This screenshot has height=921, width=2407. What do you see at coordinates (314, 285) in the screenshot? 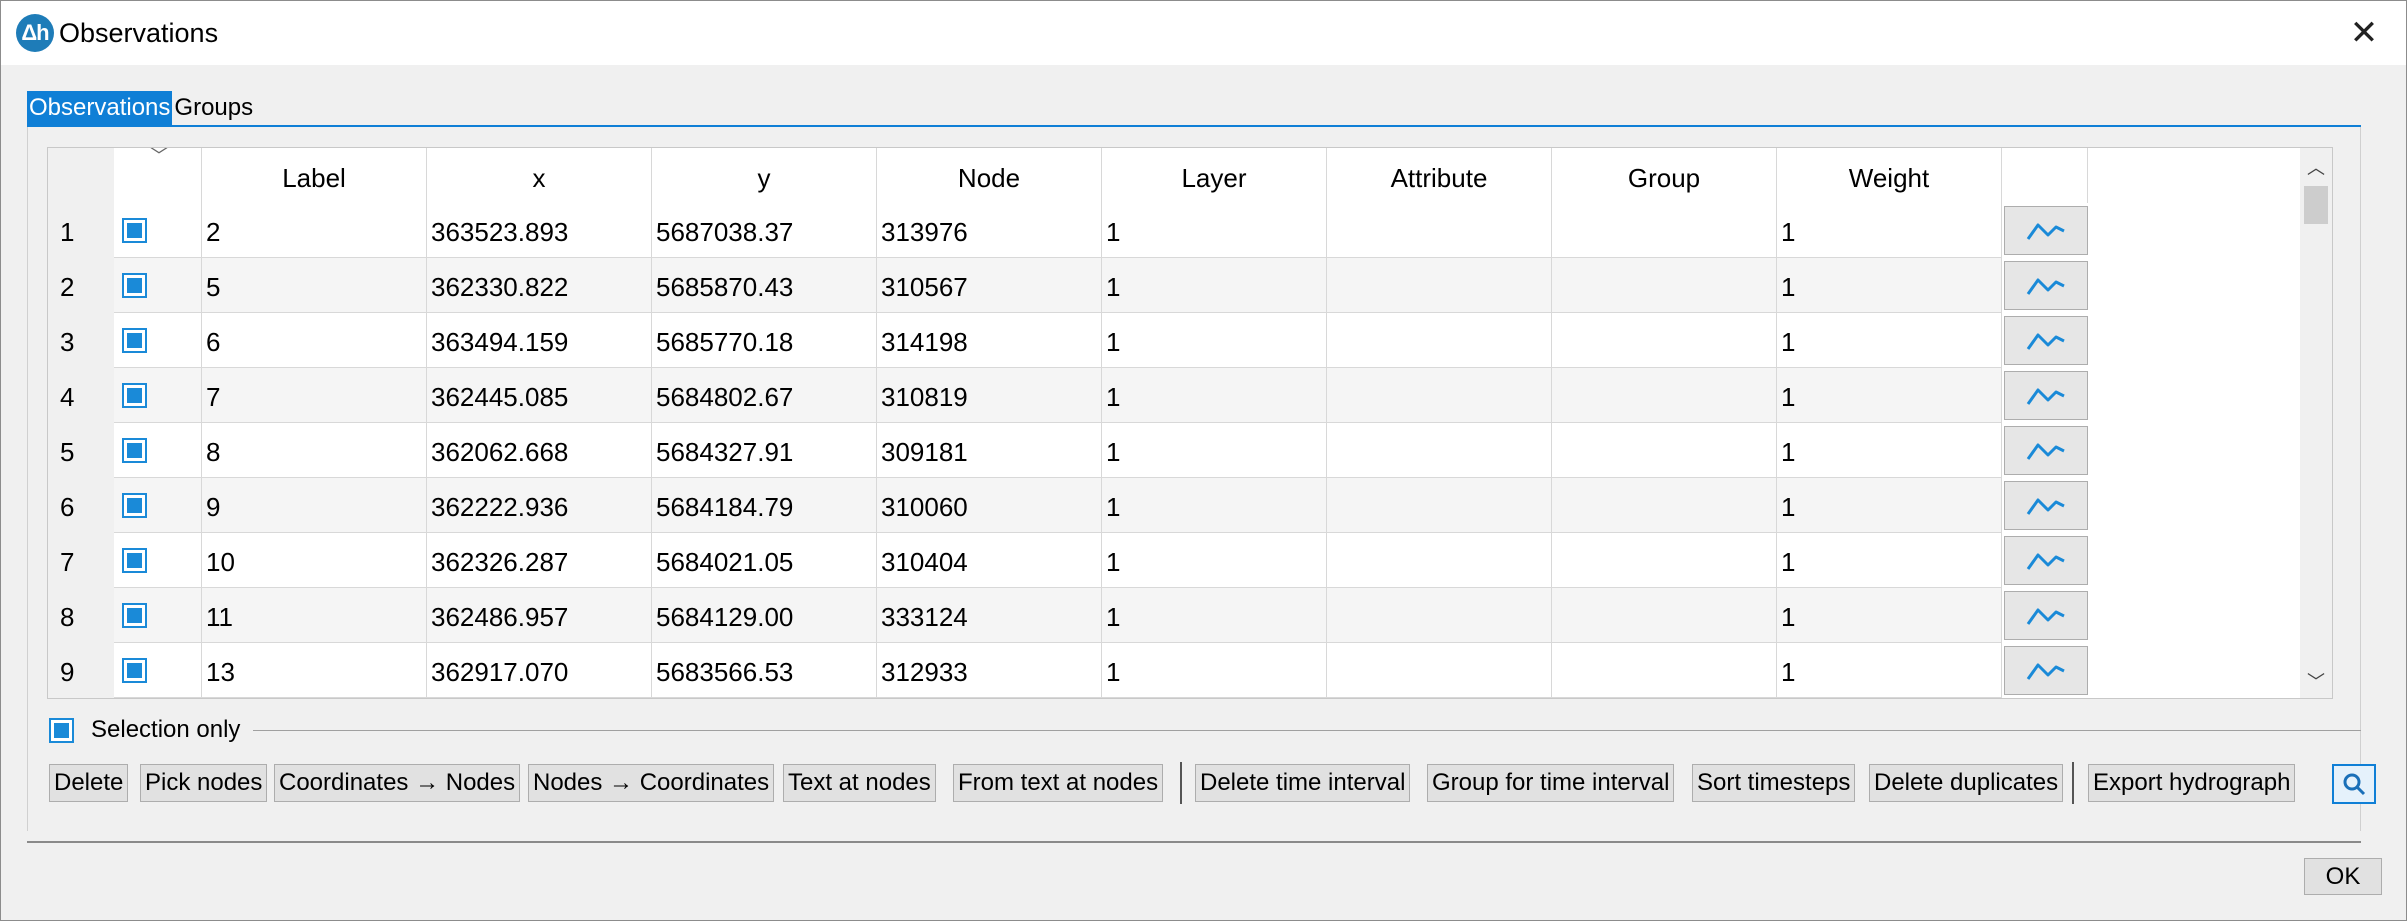
I see `cell-label: 5` at bounding box center [314, 285].